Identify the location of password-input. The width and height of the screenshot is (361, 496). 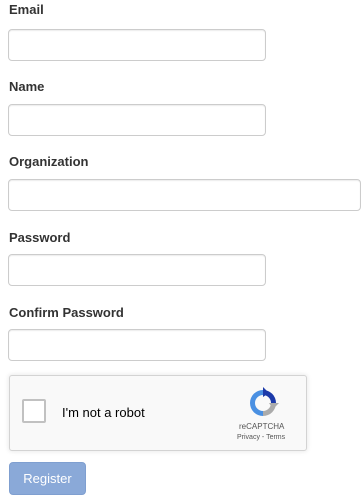
(137, 270).